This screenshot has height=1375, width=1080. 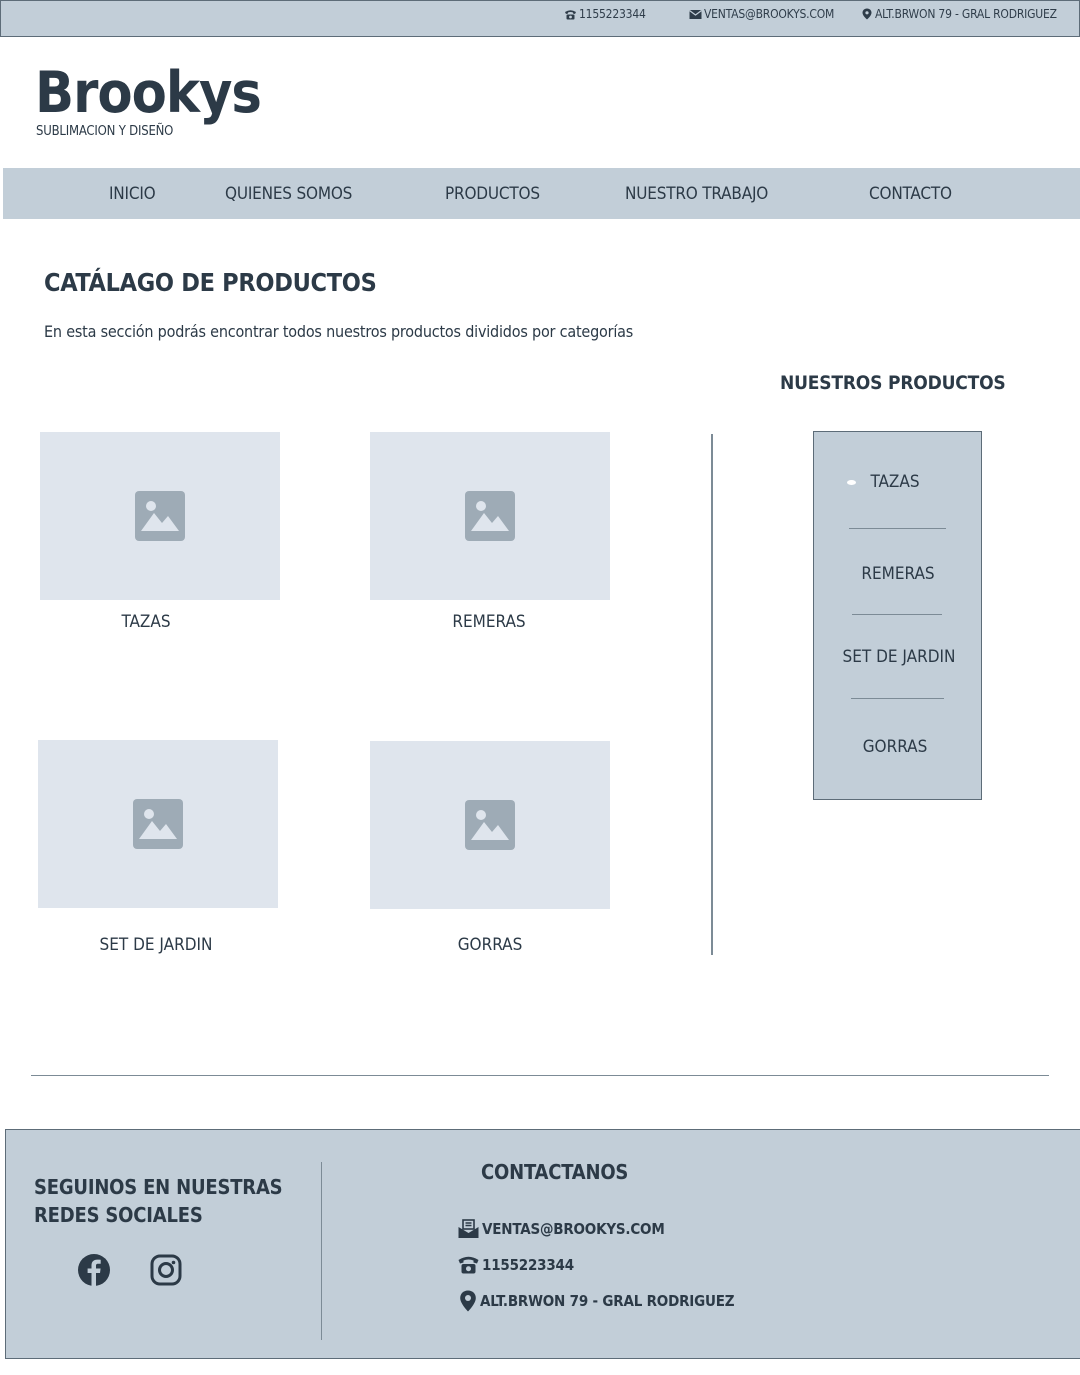 I want to click on topbar-address: ALT.BRWON 79 - GRAL RODRIGUEZ, so click(x=959, y=14).